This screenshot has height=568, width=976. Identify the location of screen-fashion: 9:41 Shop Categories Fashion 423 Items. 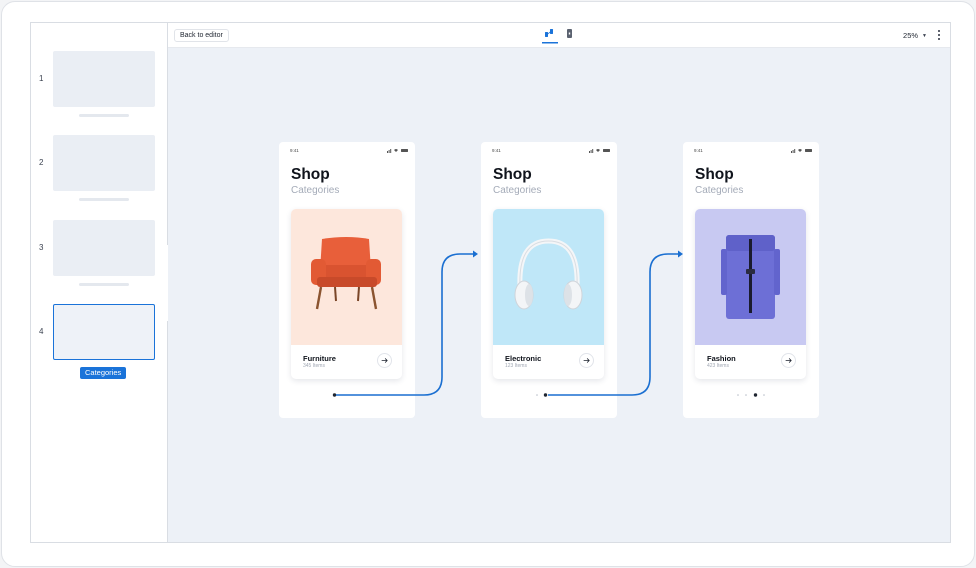
(751, 280).